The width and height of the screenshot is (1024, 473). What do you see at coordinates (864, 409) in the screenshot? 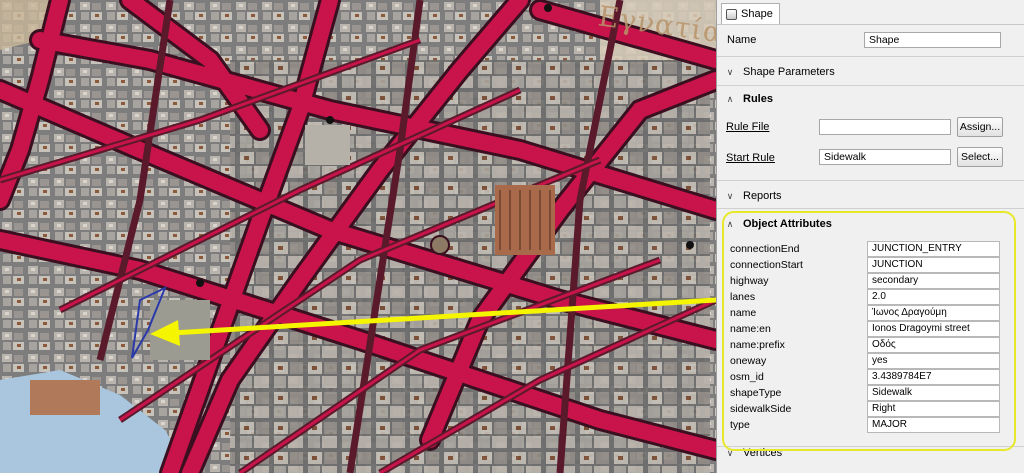
I see `attribute-row: sidewalkSide Right` at bounding box center [864, 409].